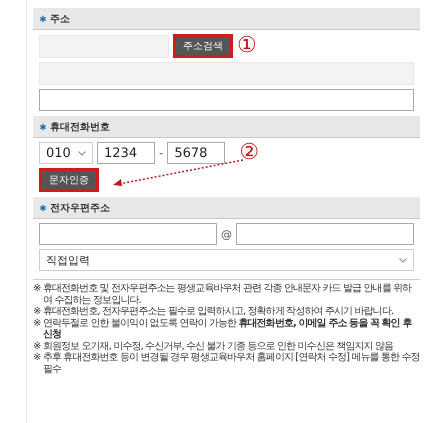 This screenshot has width=430, height=423. What do you see at coordinates (213, 346) in the screenshot?
I see `notice-text: ※ 회원정보 오기재, 미수정, 수신거부, 수신 불가 기종 등으로 인한 미수신은 책임지지 않음` at bounding box center [213, 346].